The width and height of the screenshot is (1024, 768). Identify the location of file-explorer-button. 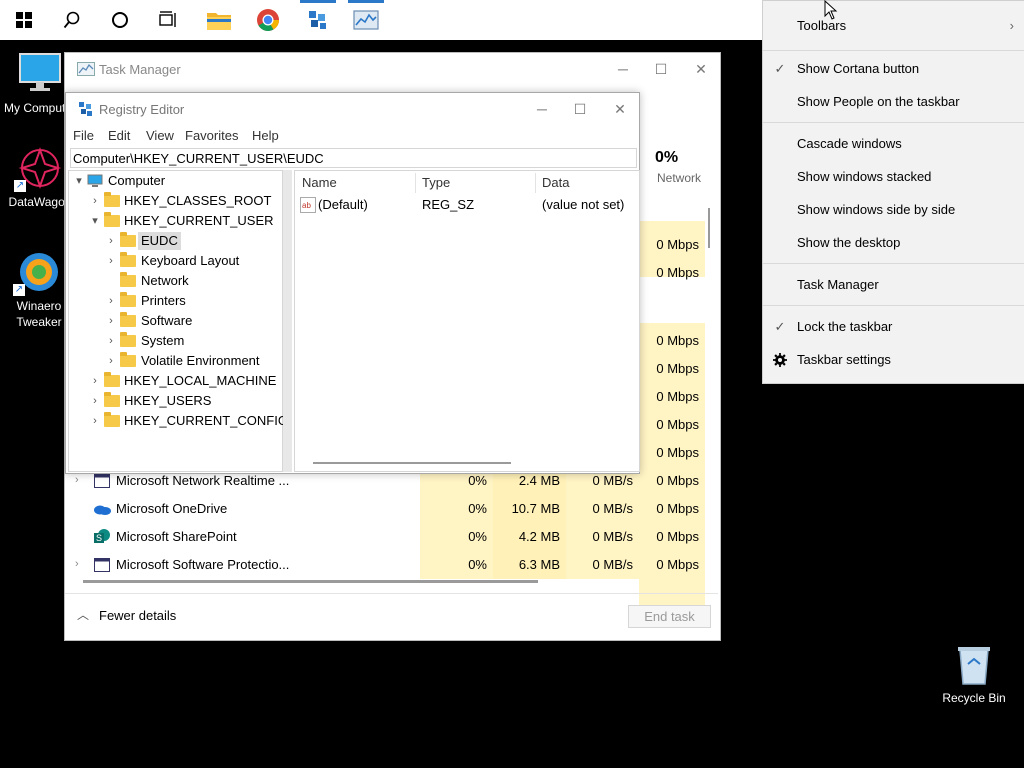
(219, 20).